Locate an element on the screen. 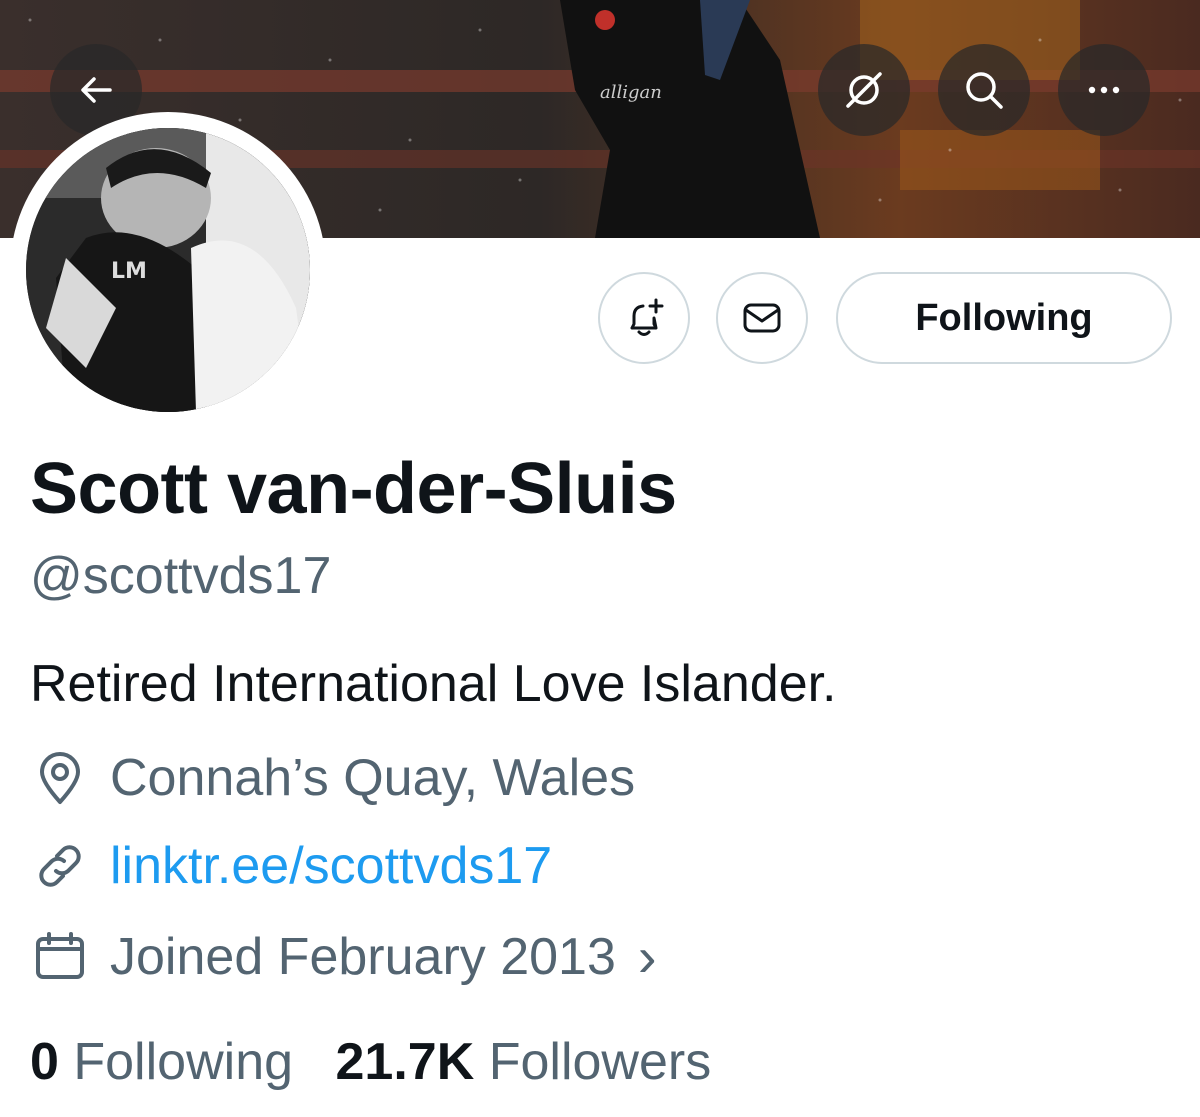 The height and width of the screenshot is (1117, 1200). svg-text: LM is located at coordinates (129, 271).